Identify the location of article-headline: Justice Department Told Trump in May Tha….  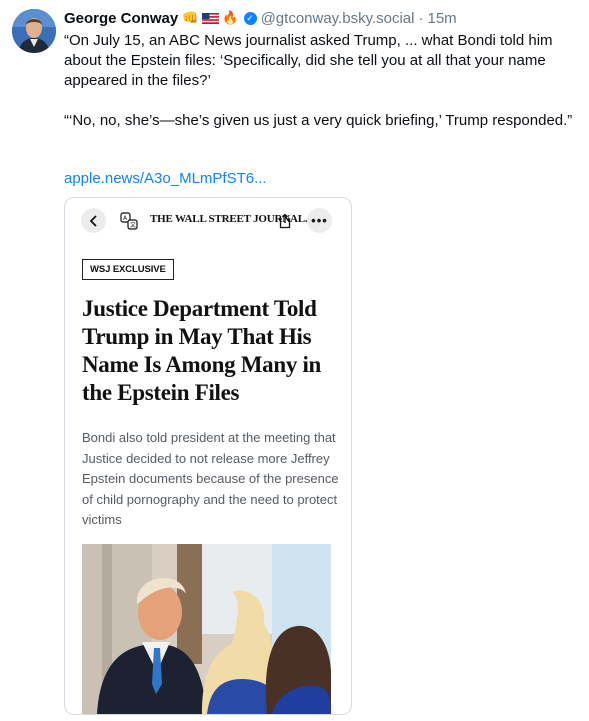
(202, 350).